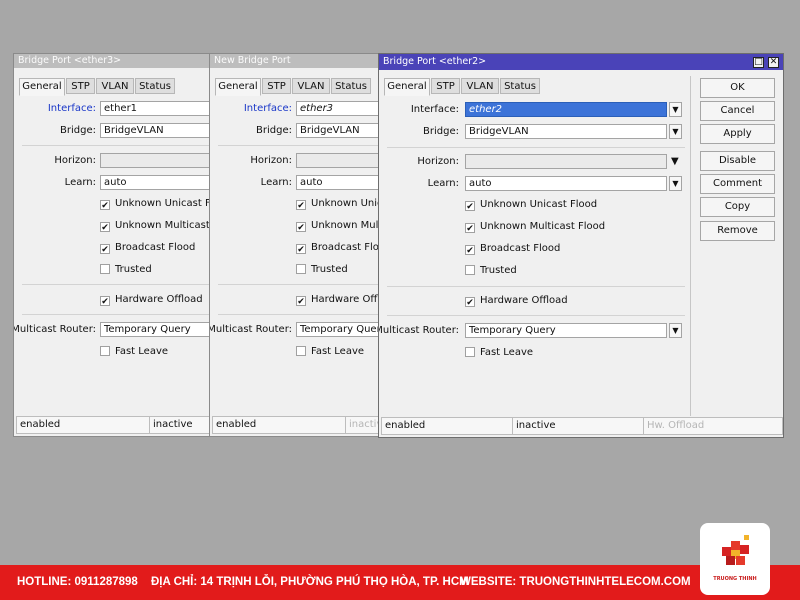 This screenshot has height=600, width=800. What do you see at coordinates (735, 550) in the screenshot?
I see `logo-mark-icon` at bounding box center [735, 550].